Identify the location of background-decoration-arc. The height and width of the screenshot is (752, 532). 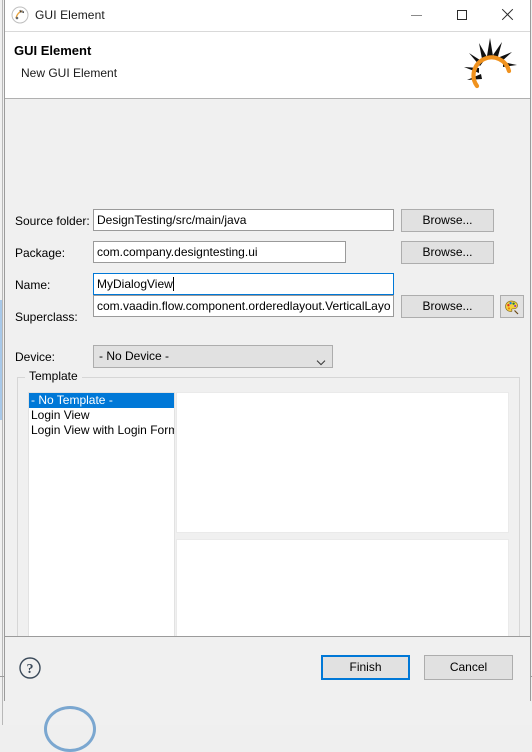
(70, 729).